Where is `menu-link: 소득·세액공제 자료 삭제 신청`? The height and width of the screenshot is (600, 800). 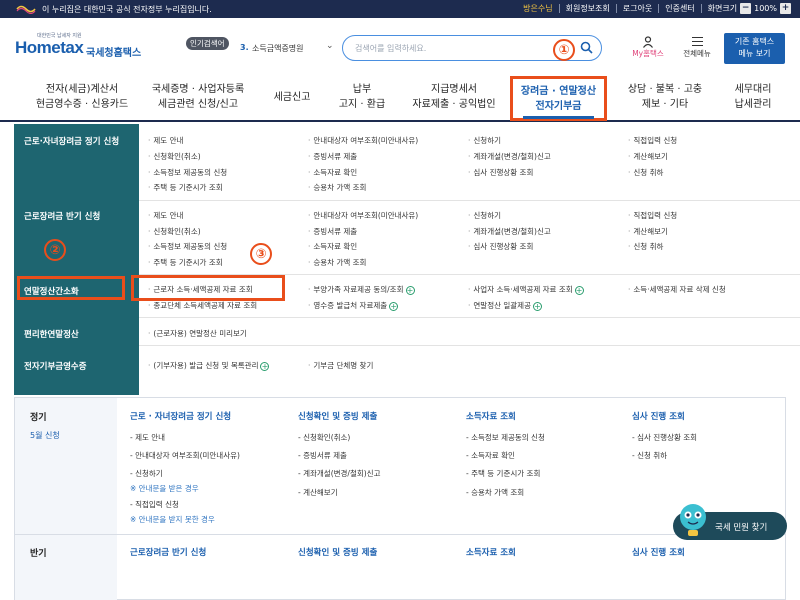
menu-link: 소득·세액공제 자료 삭제 신청 is located at coordinates (676, 289).